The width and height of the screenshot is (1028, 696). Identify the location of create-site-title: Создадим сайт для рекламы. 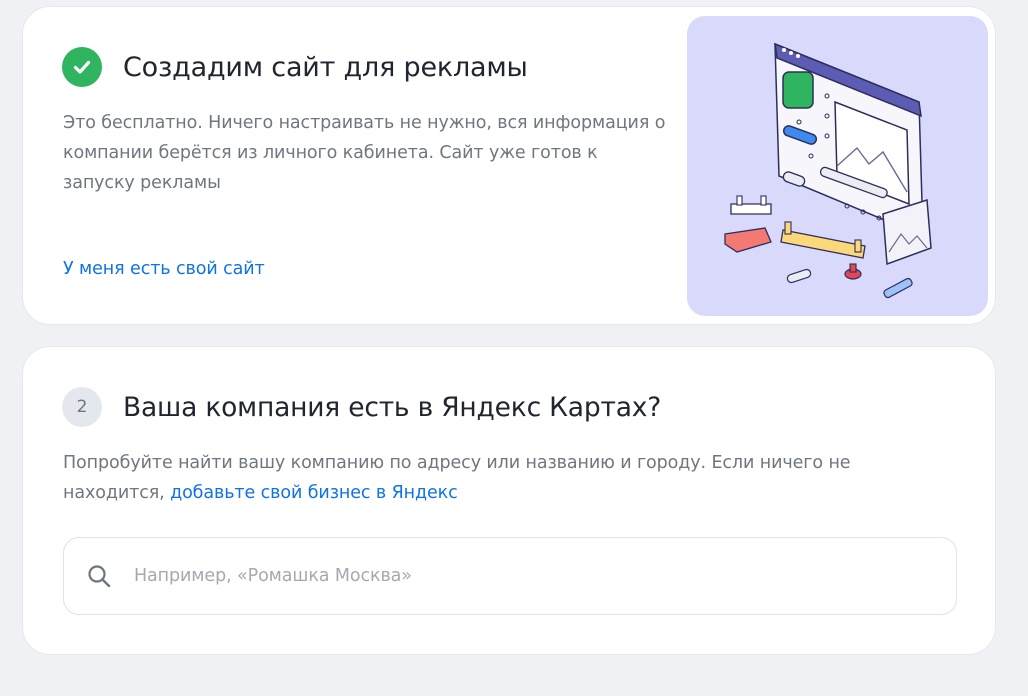
(325, 67).